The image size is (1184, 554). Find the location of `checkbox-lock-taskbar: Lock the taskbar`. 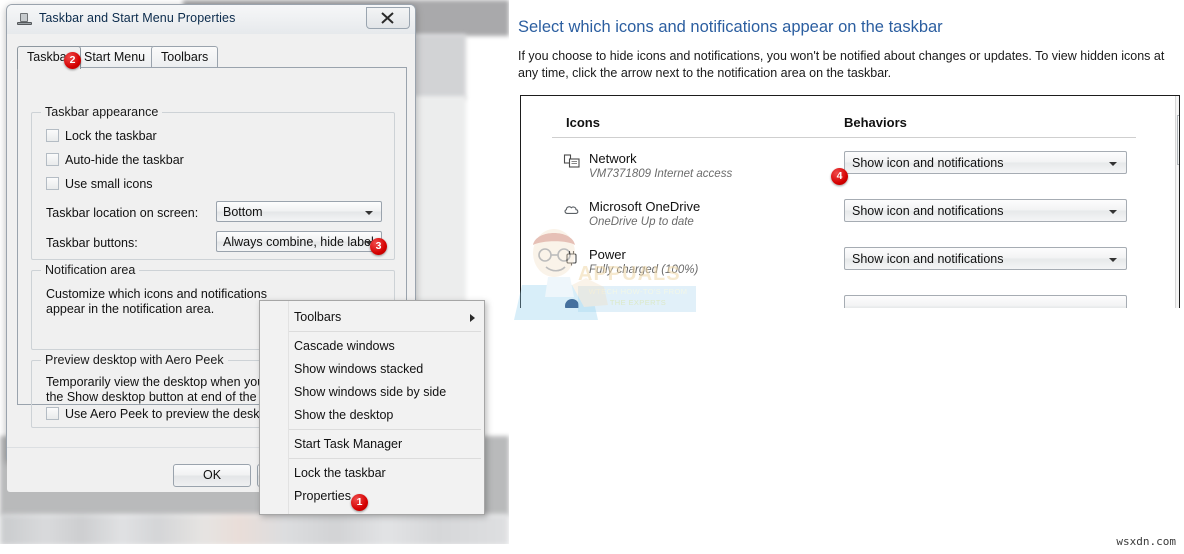

checkbox-lock-taskbar: Lock the taskbar is located at coordinates (101, 136).